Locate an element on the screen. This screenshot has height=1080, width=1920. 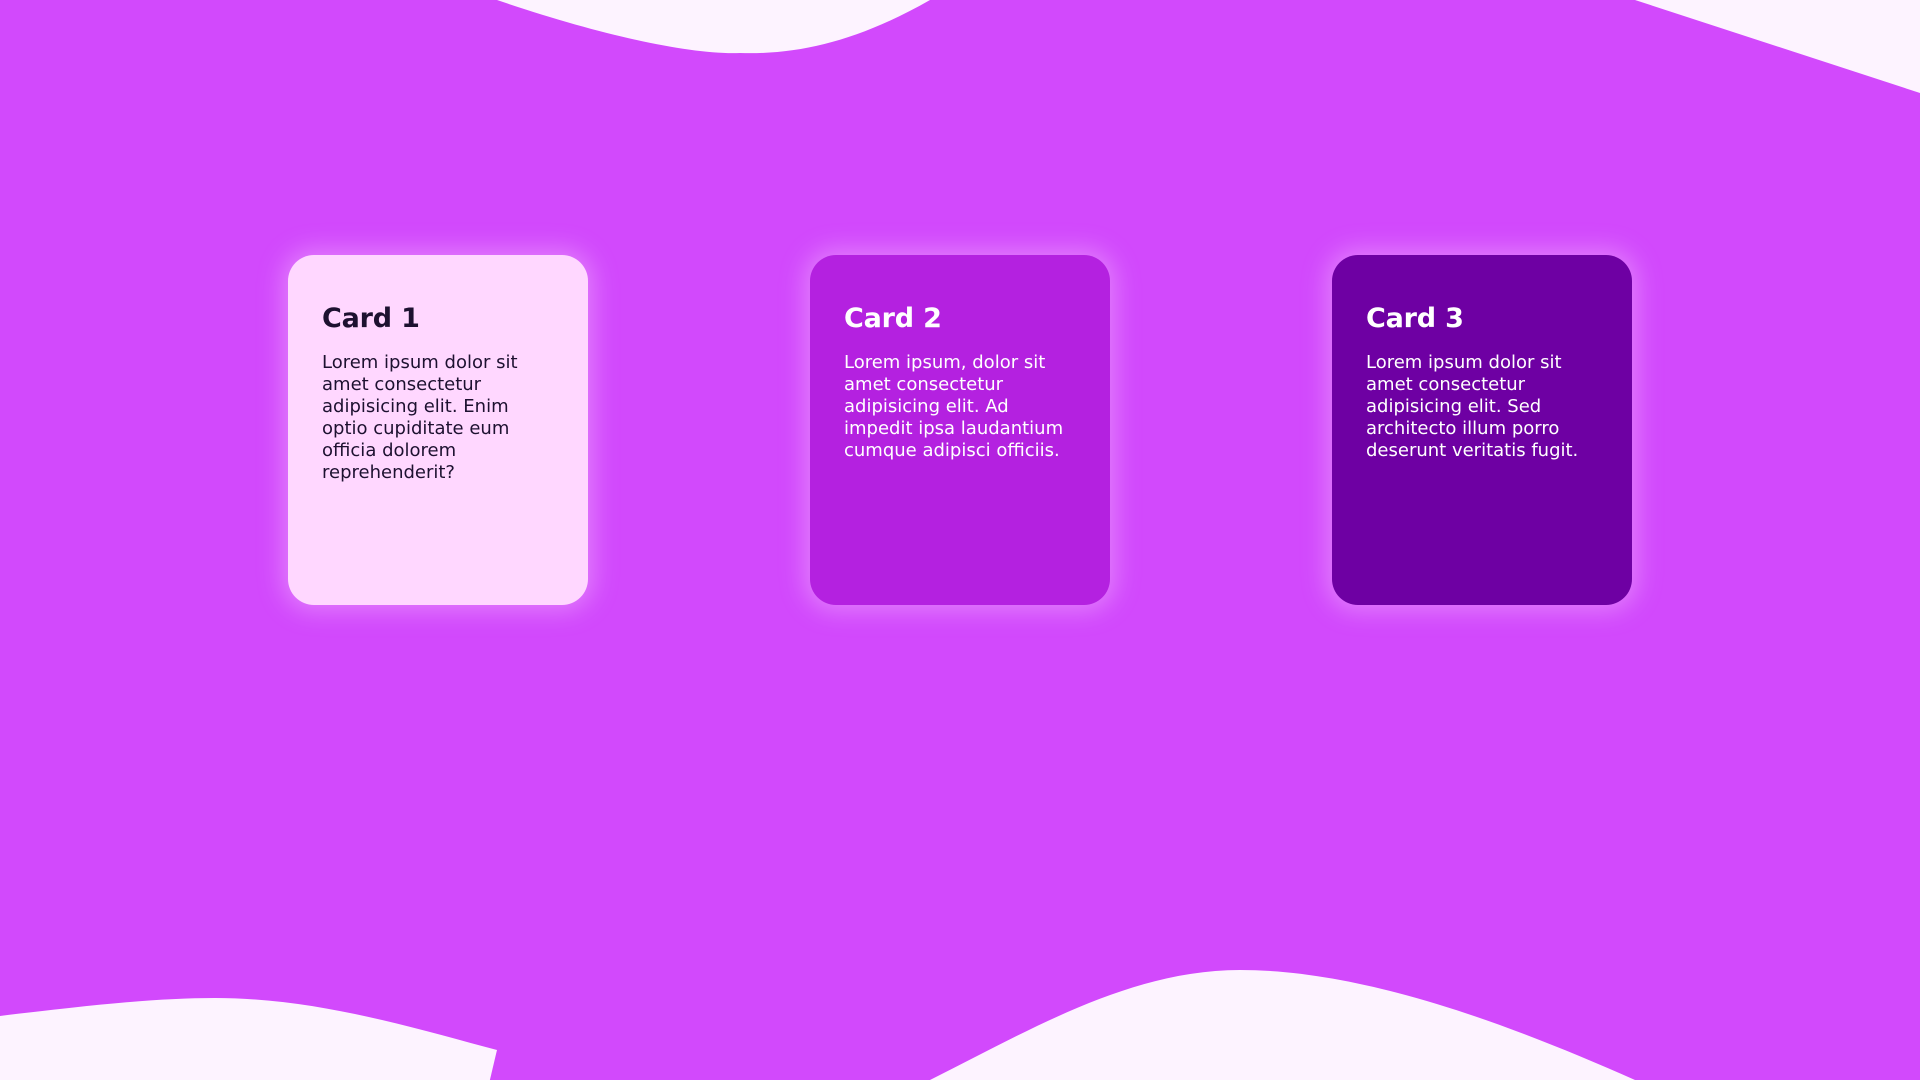
card-title: Card 2 is located at coordinates (893, 318).